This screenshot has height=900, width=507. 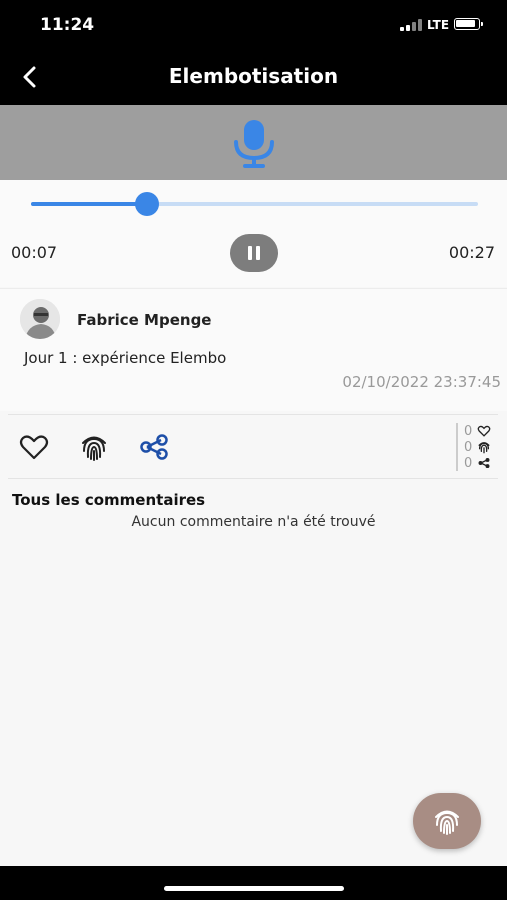 I want to click on fingerprint-fab, so click(x=447, y=821).